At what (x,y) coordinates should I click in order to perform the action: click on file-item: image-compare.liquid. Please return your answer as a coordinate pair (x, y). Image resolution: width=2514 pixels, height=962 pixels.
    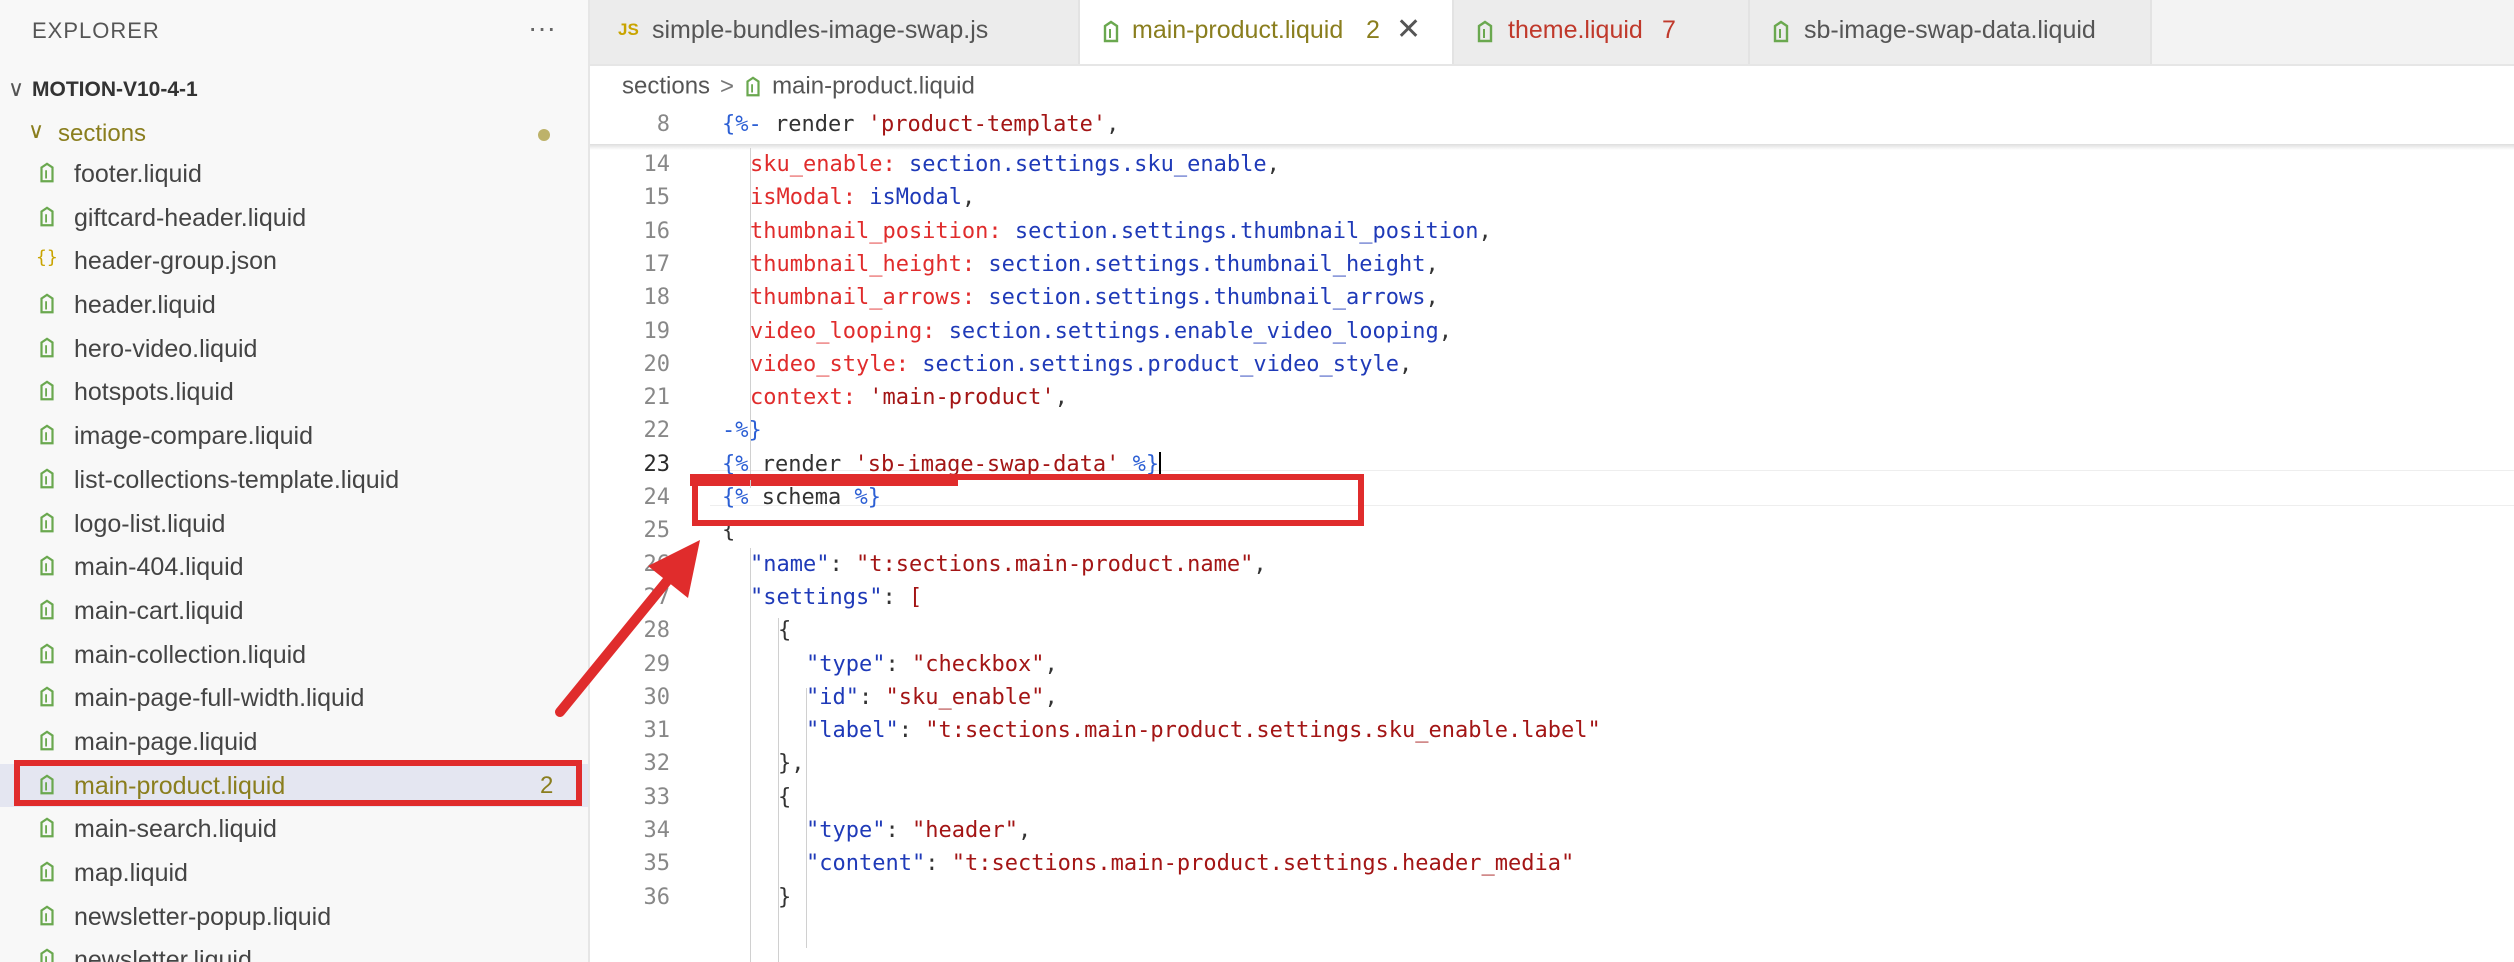
    Looking at the image, I should click on (294, 436).